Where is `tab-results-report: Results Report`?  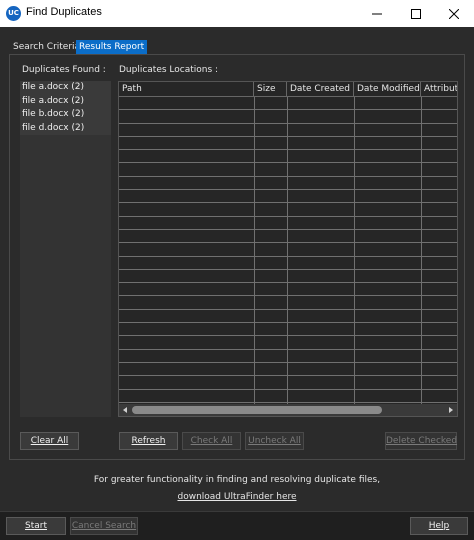
tab-results-report: Results Report is located at coordinates (112, 47).